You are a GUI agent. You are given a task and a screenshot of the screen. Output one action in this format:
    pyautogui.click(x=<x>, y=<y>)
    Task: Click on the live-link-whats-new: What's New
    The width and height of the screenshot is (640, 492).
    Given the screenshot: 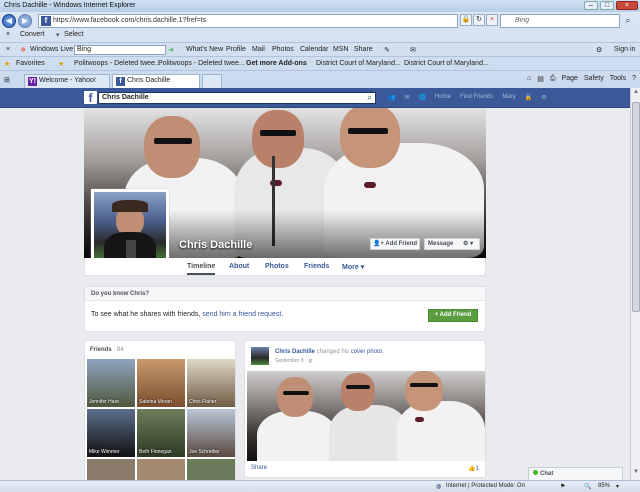 What is the action you would take?
    pyautogui.click(x=204, y=49)
    